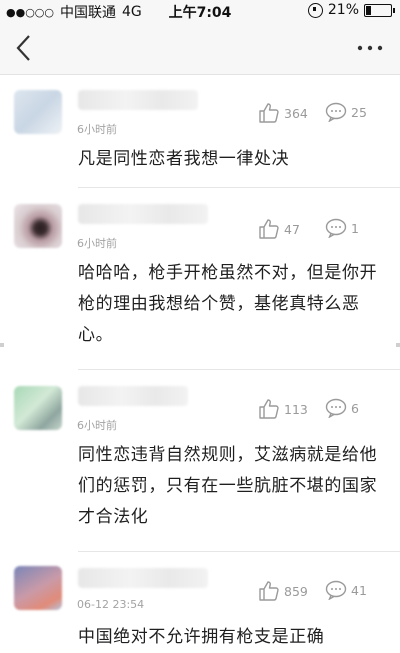 The height and width of the screenshot is (653, 400). What do you see at coordinates (283, 409) in the screenshot?
I see `like-button: 113` at bounding box center [283, 409].